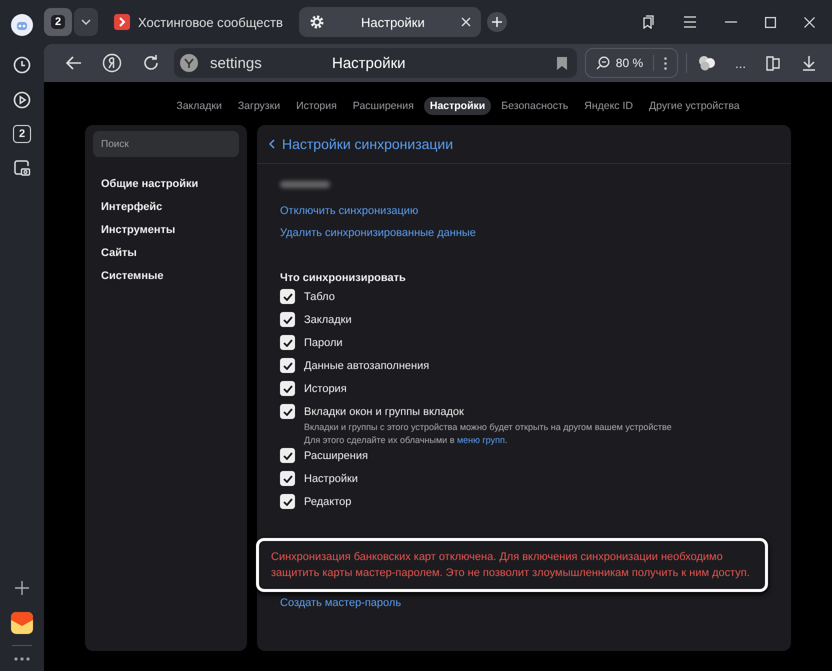  I want to click on plus-icon, so click(497, 22).